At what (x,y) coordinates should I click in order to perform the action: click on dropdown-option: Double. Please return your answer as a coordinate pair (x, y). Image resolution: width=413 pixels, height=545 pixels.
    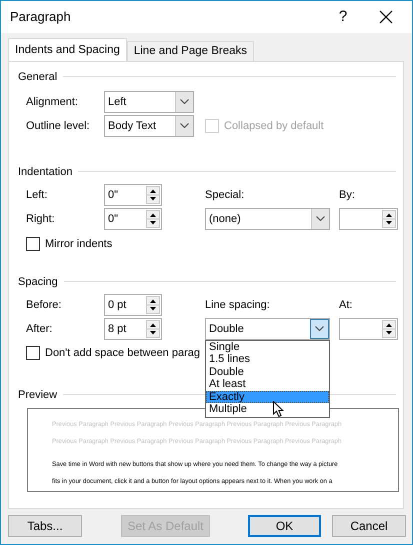
    Looking at the image, I should click on (267, 372).